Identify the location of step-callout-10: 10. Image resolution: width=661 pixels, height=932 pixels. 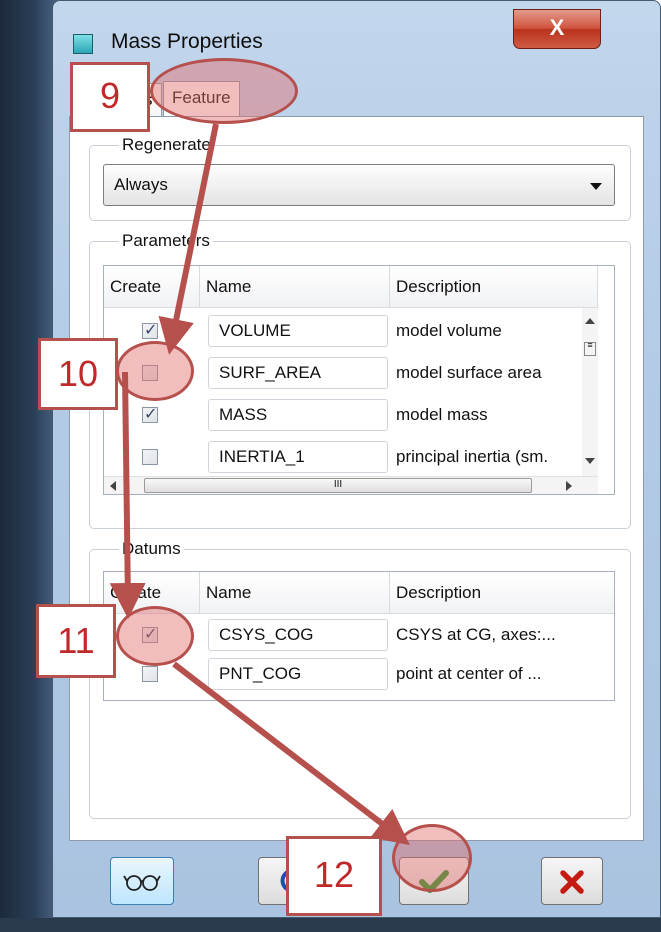
(78, 374).